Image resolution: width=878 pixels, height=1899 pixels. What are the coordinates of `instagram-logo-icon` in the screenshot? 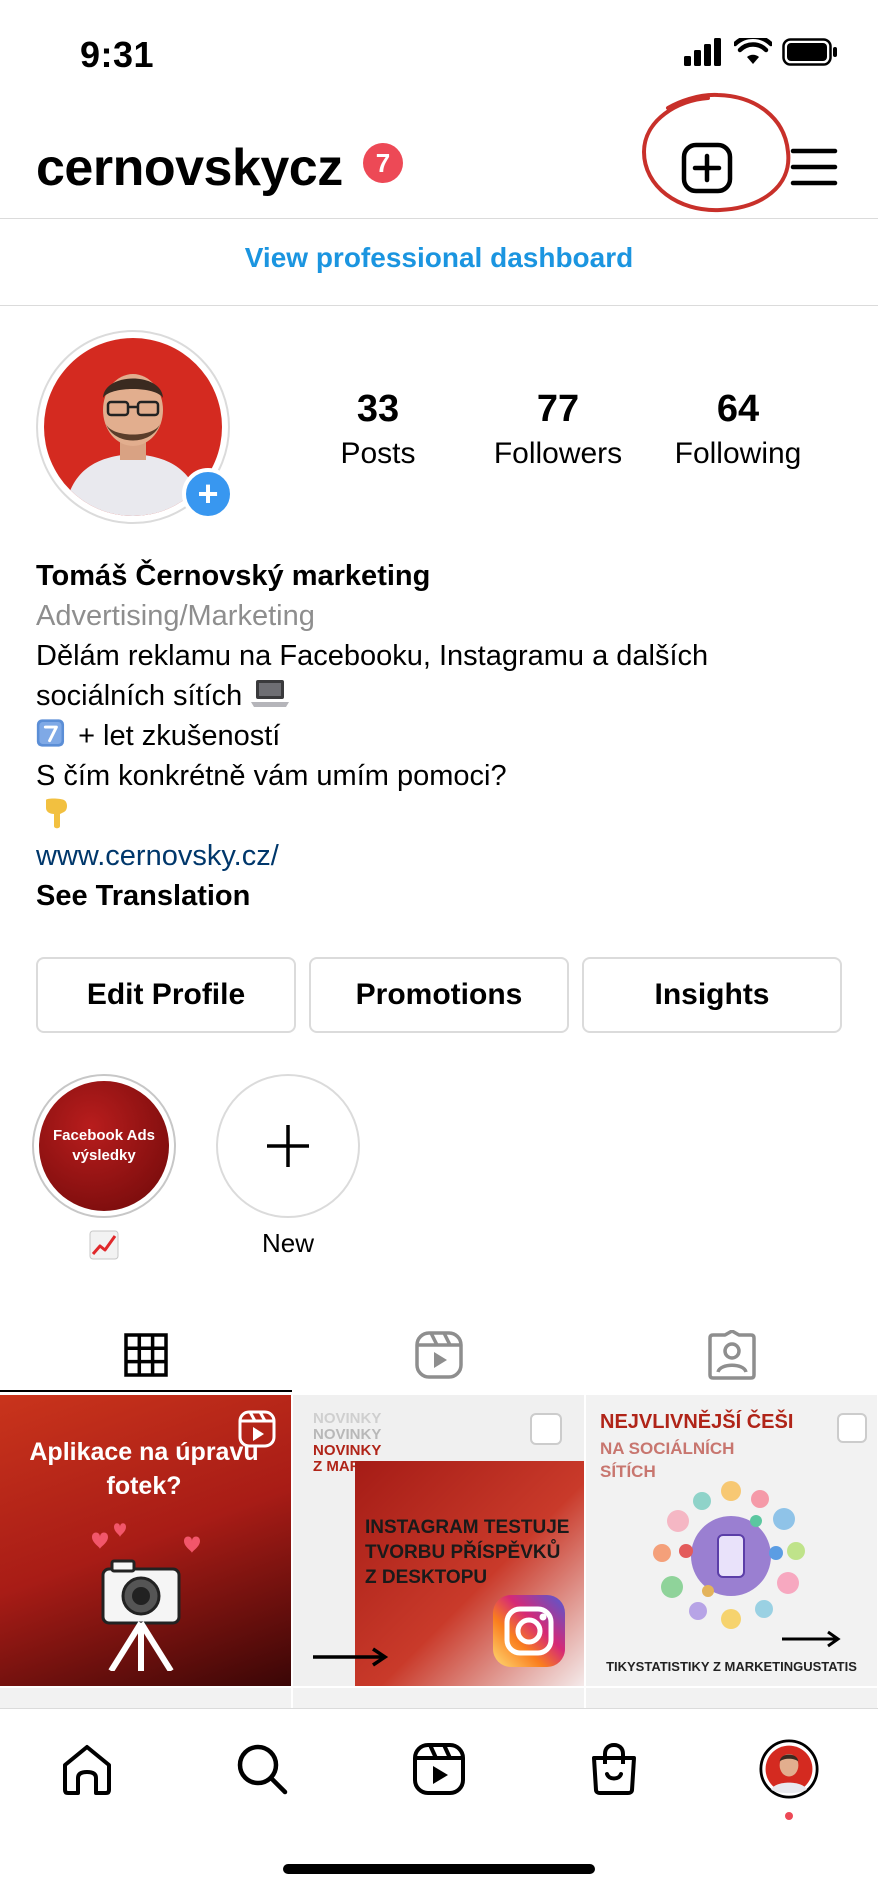 It's located at (529, 1631).